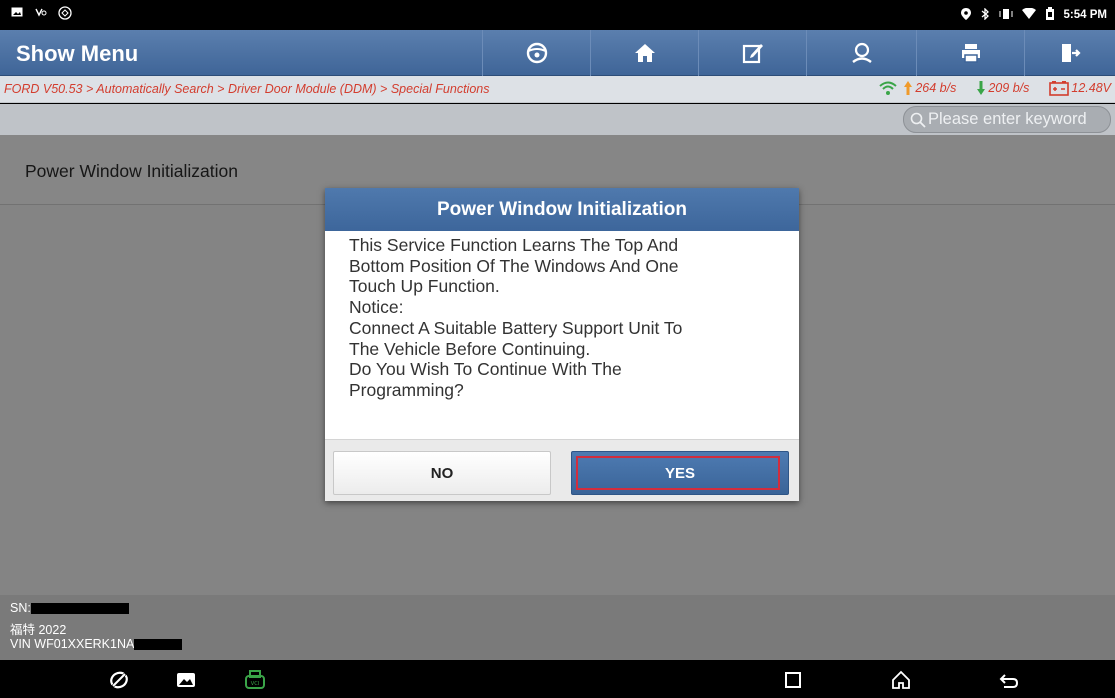 This screenshot has height=698, width=1115. Describe the element at coordinates (65, 13) in the screenshot. I see `vci-icon` at that location.